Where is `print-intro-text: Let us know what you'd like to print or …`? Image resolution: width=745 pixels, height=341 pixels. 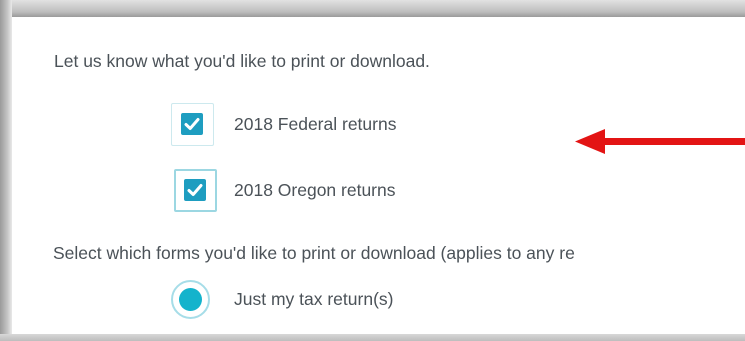 print-intro-text: Let us know what you'd like to print or … is located at coordinates (242, 61).